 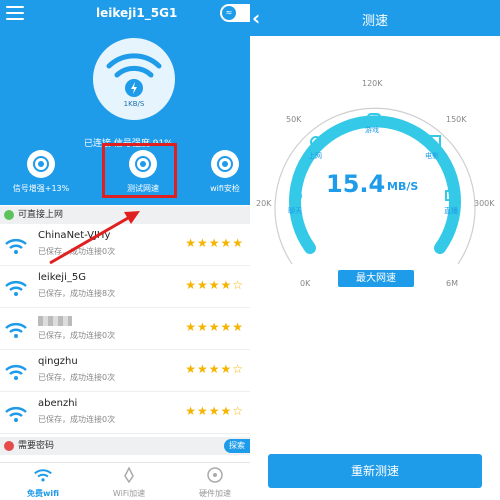 What do you see at coordinates (451, 210) in the screenshot?
I see `category-label: 直播` at bounding box center [451, 210].